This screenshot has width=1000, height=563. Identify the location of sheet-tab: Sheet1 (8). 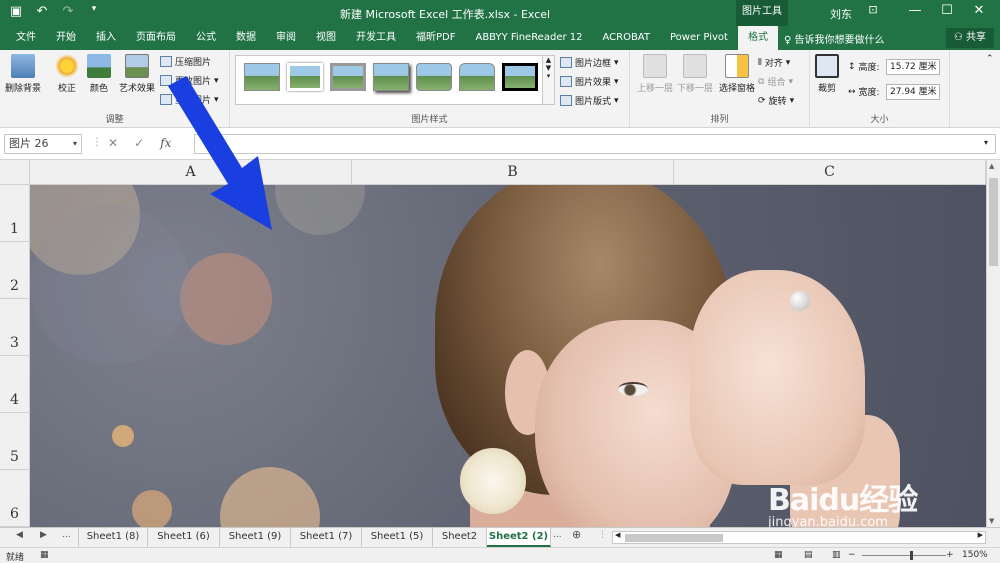
(113, 537).